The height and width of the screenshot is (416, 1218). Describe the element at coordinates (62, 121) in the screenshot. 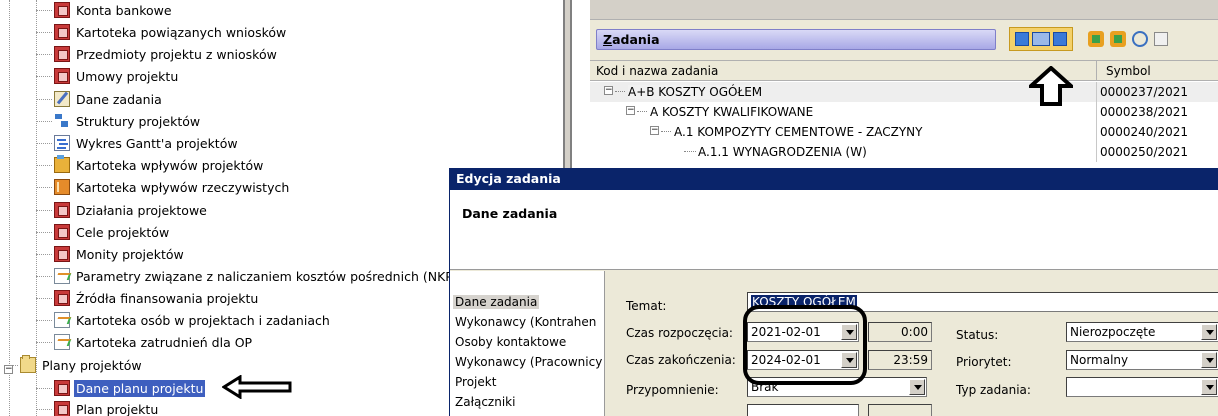

I see `structure-icon` at that location.